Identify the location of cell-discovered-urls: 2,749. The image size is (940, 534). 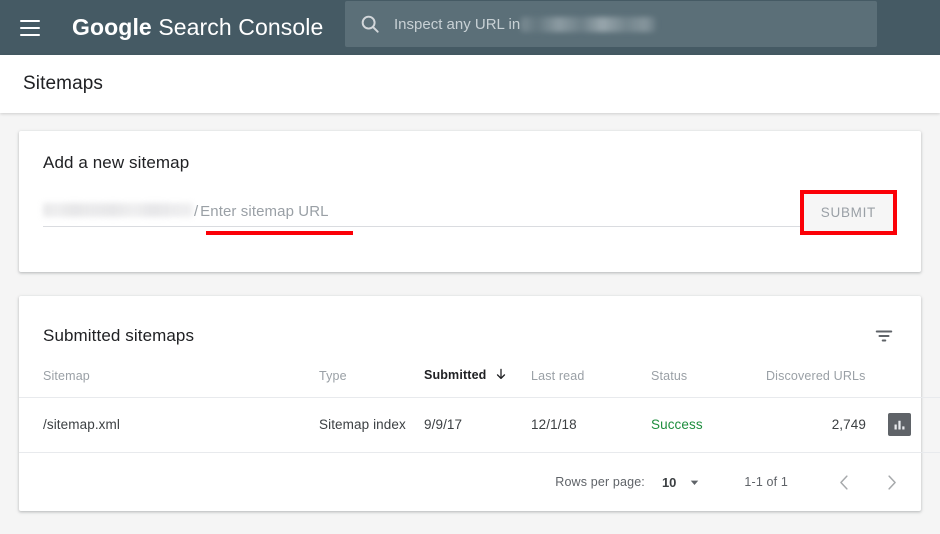
(827, 425).